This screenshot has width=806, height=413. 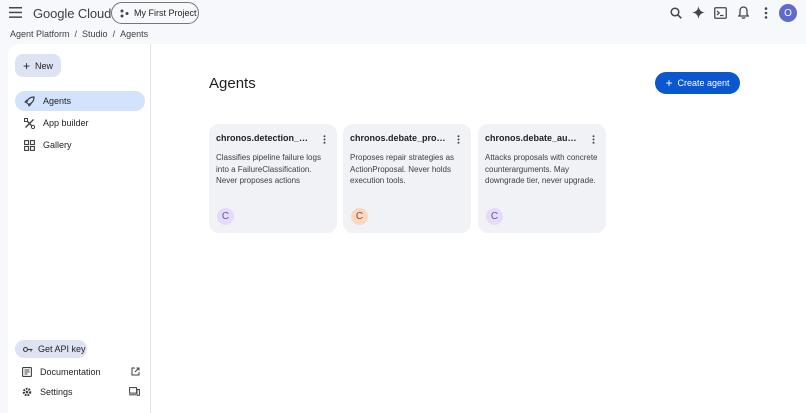 What do you see at coordinates (703, 83) in the screenshot?
I see `create-agent-label: Create agent` at bounding box center [703, 83].